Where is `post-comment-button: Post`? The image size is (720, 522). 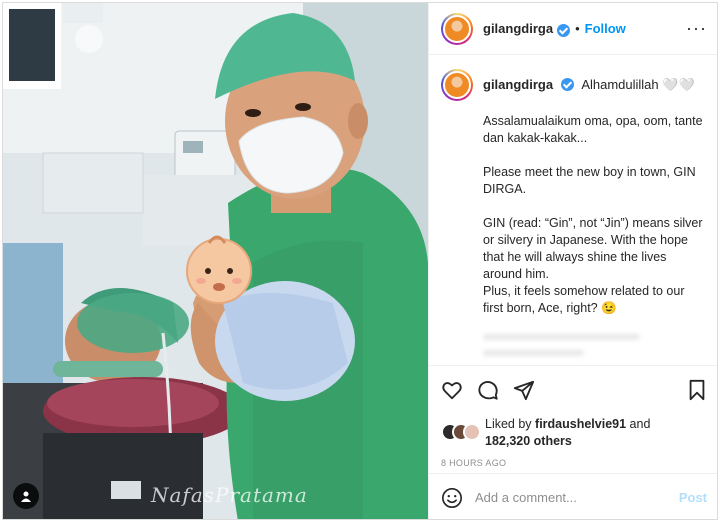
post-comment-button: Post is located at coordinates (693, 497).